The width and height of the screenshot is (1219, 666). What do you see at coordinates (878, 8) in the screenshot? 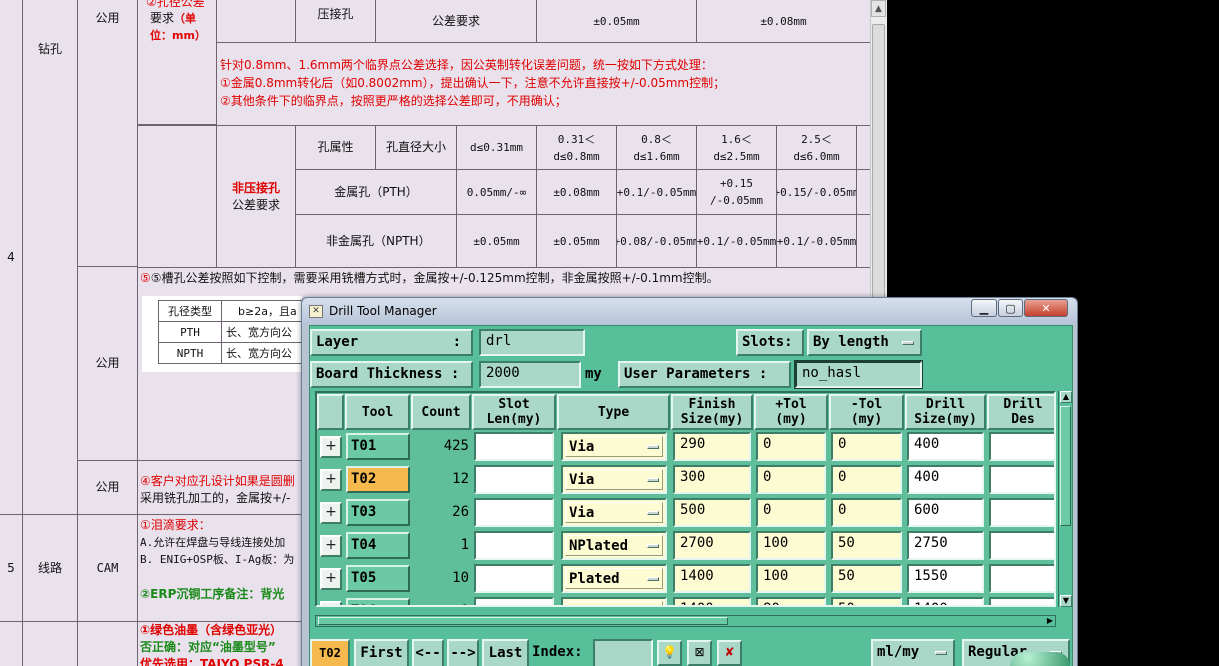
I see `scroll-up-arrow-icon: ▲` at bounding box center [878, 8].